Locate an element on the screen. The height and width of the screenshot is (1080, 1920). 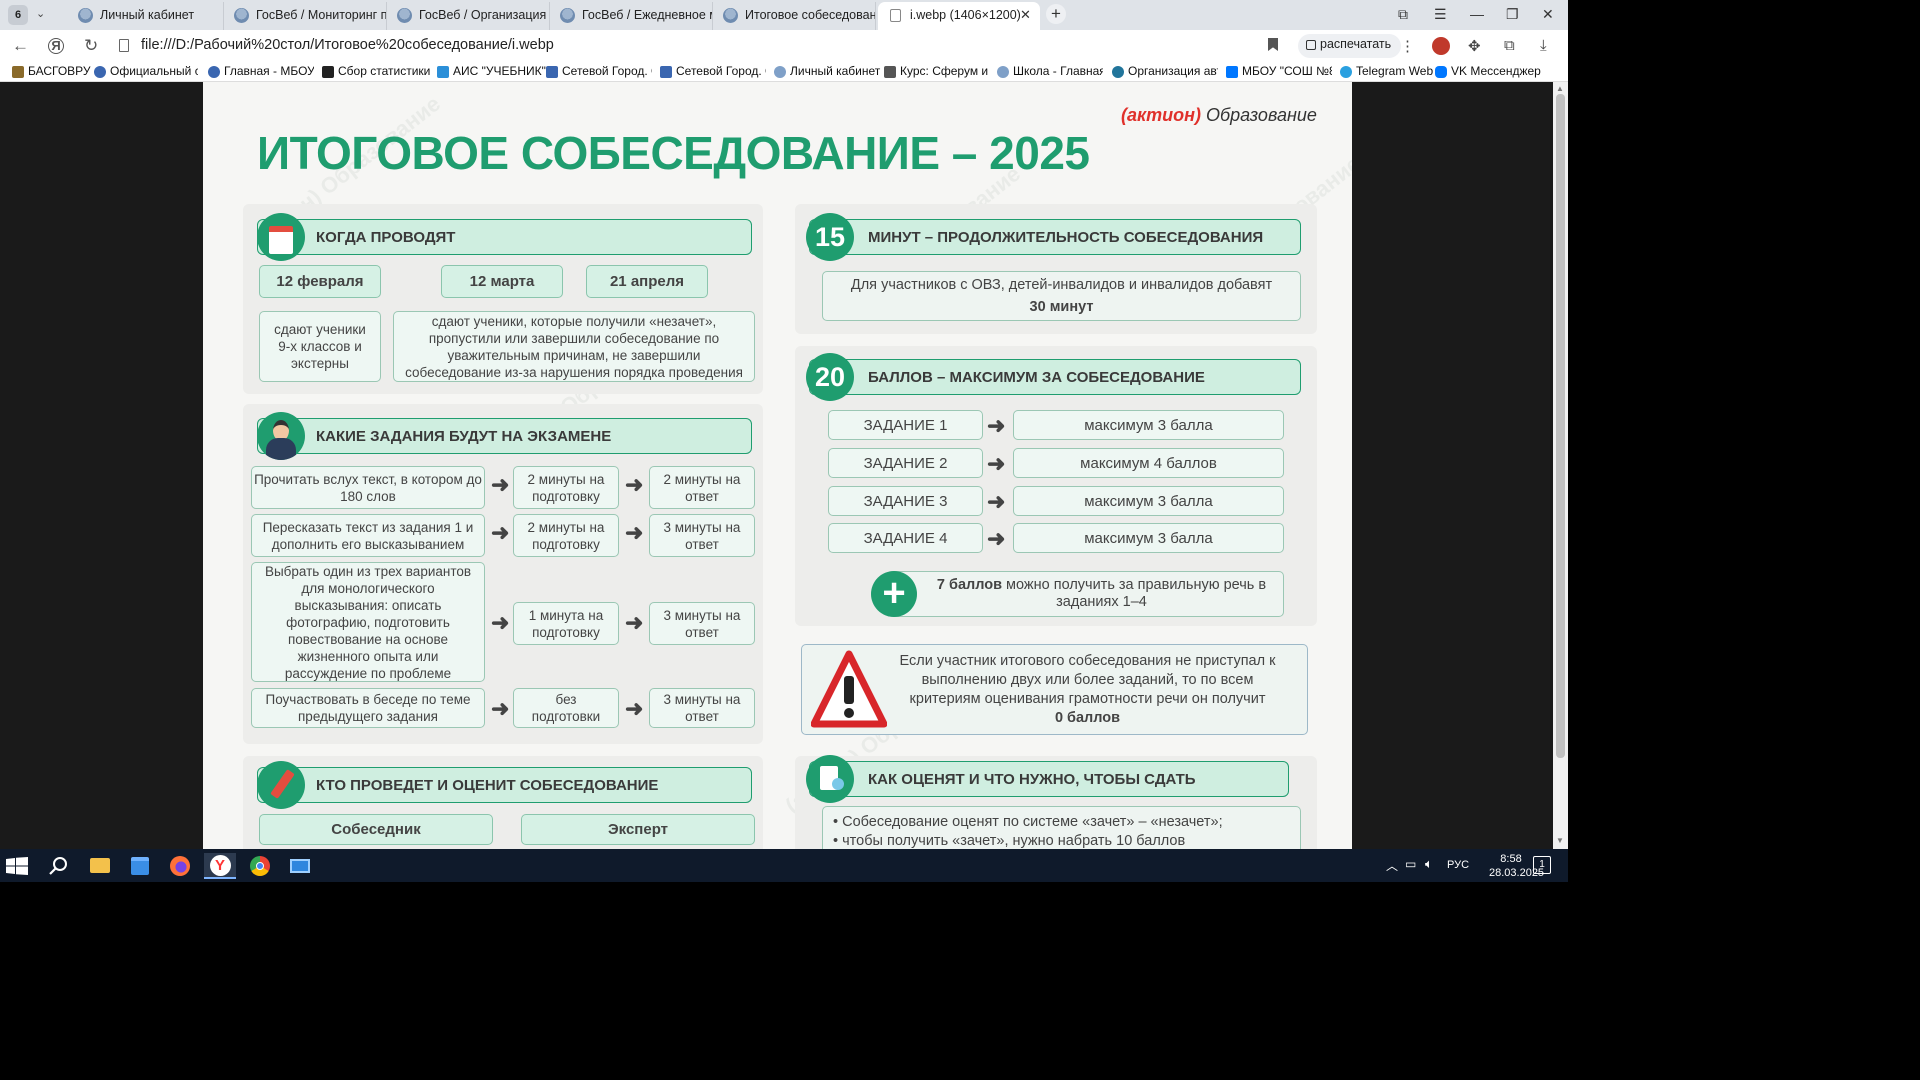
brand-logo: (актион) Образование is located at coordinates (1219, 115).